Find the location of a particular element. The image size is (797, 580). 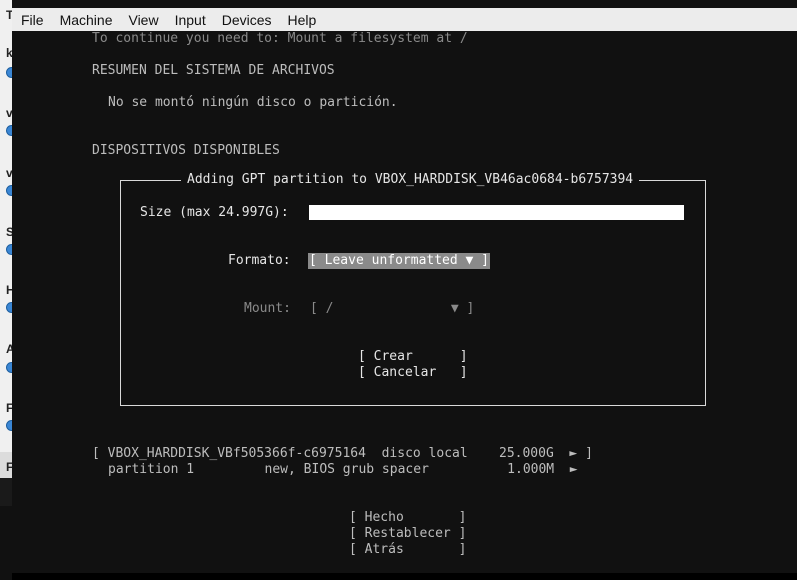

menu-input: Input is located at coordinates (189, 20).